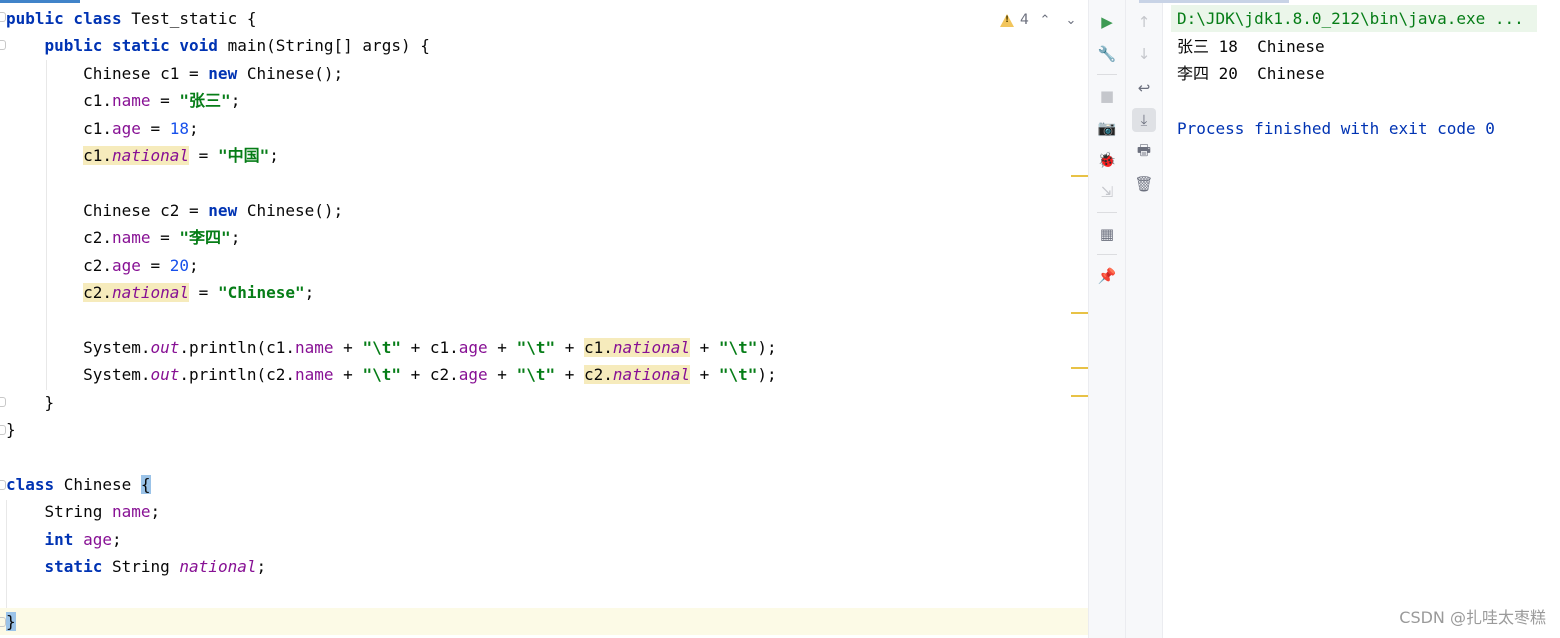 The image size is (1560, 638). I want to click on code-token: public class, so click(69, 18).